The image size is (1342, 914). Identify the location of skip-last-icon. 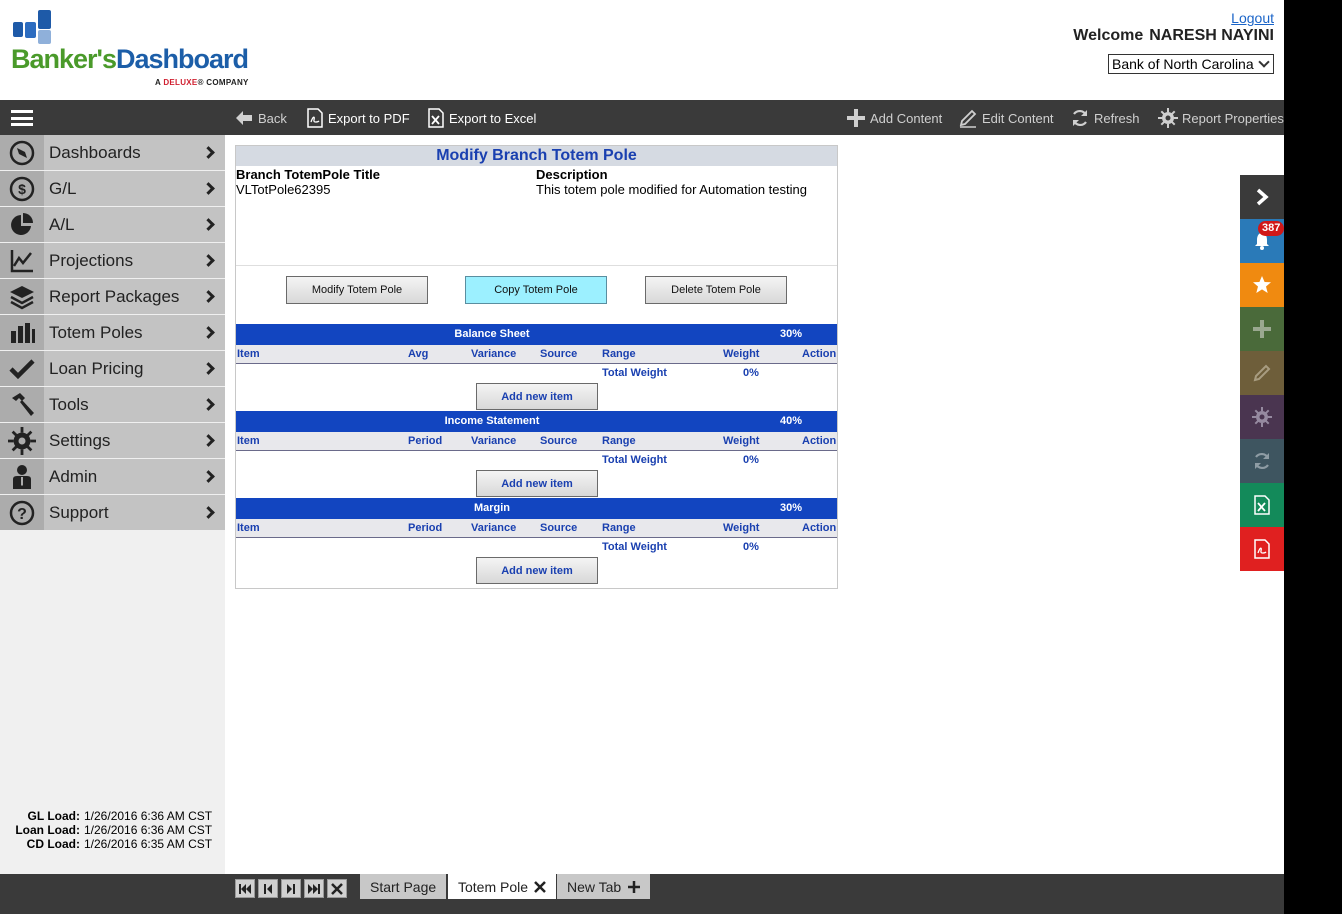
(314, 888).